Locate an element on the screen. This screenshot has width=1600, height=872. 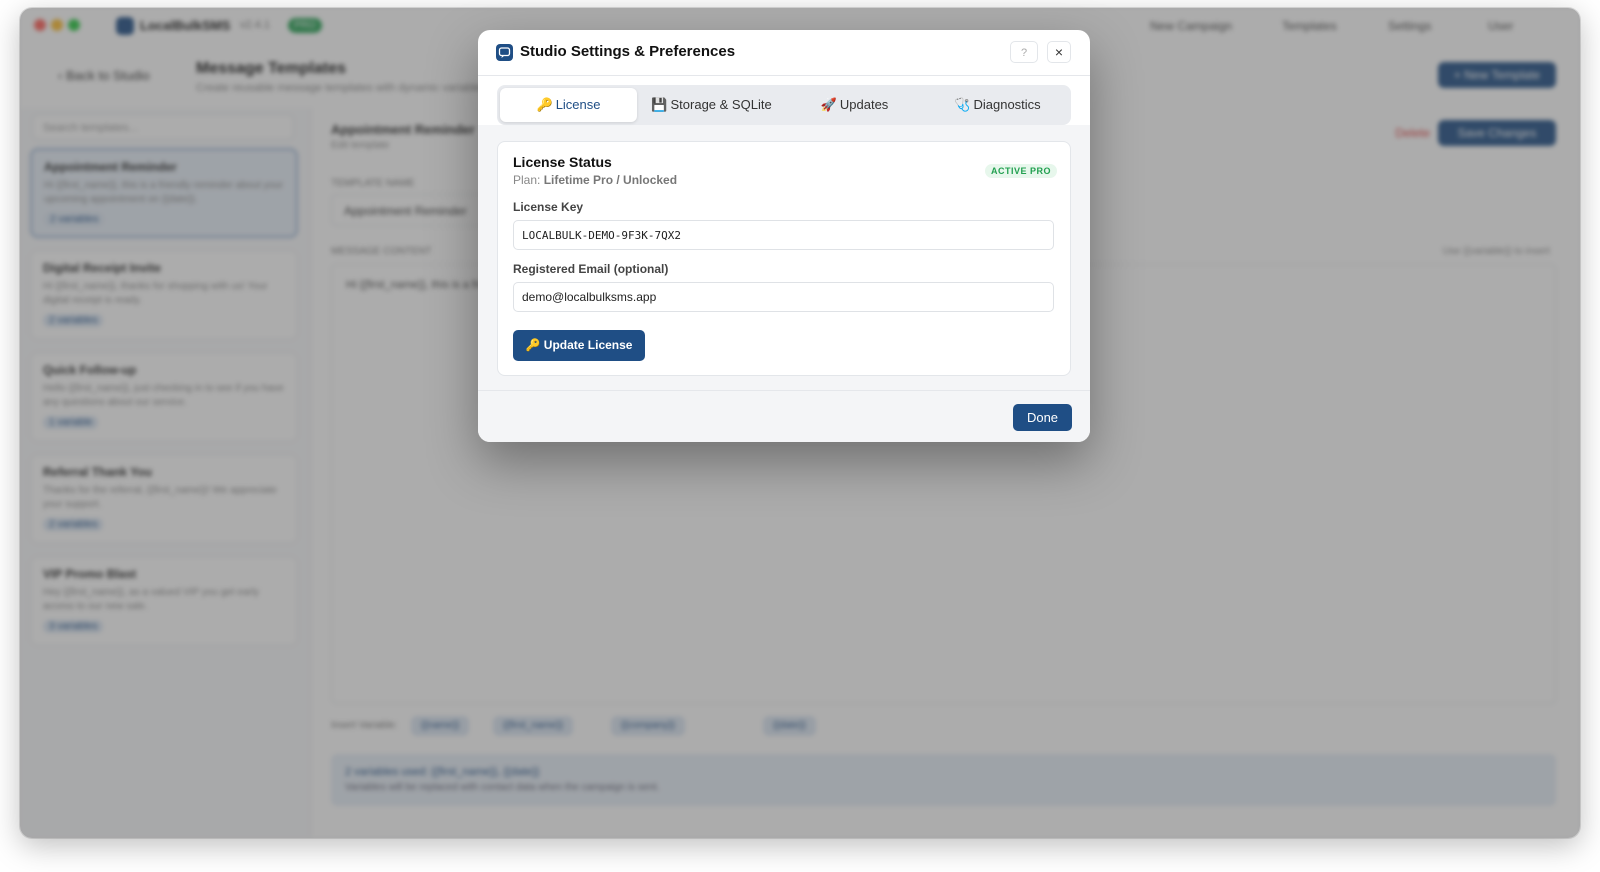
tab-license: 🔑 License is located at coordinates (568, 105).